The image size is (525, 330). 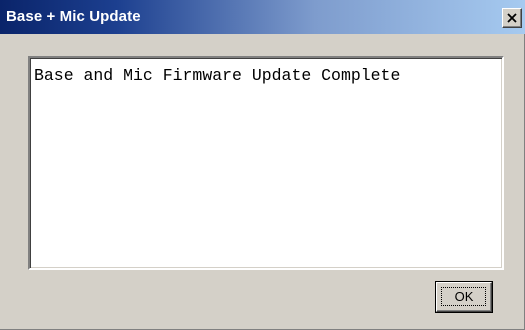 I want to click on dialog-title: Base + Mic Update, so click(x=73, y=16).